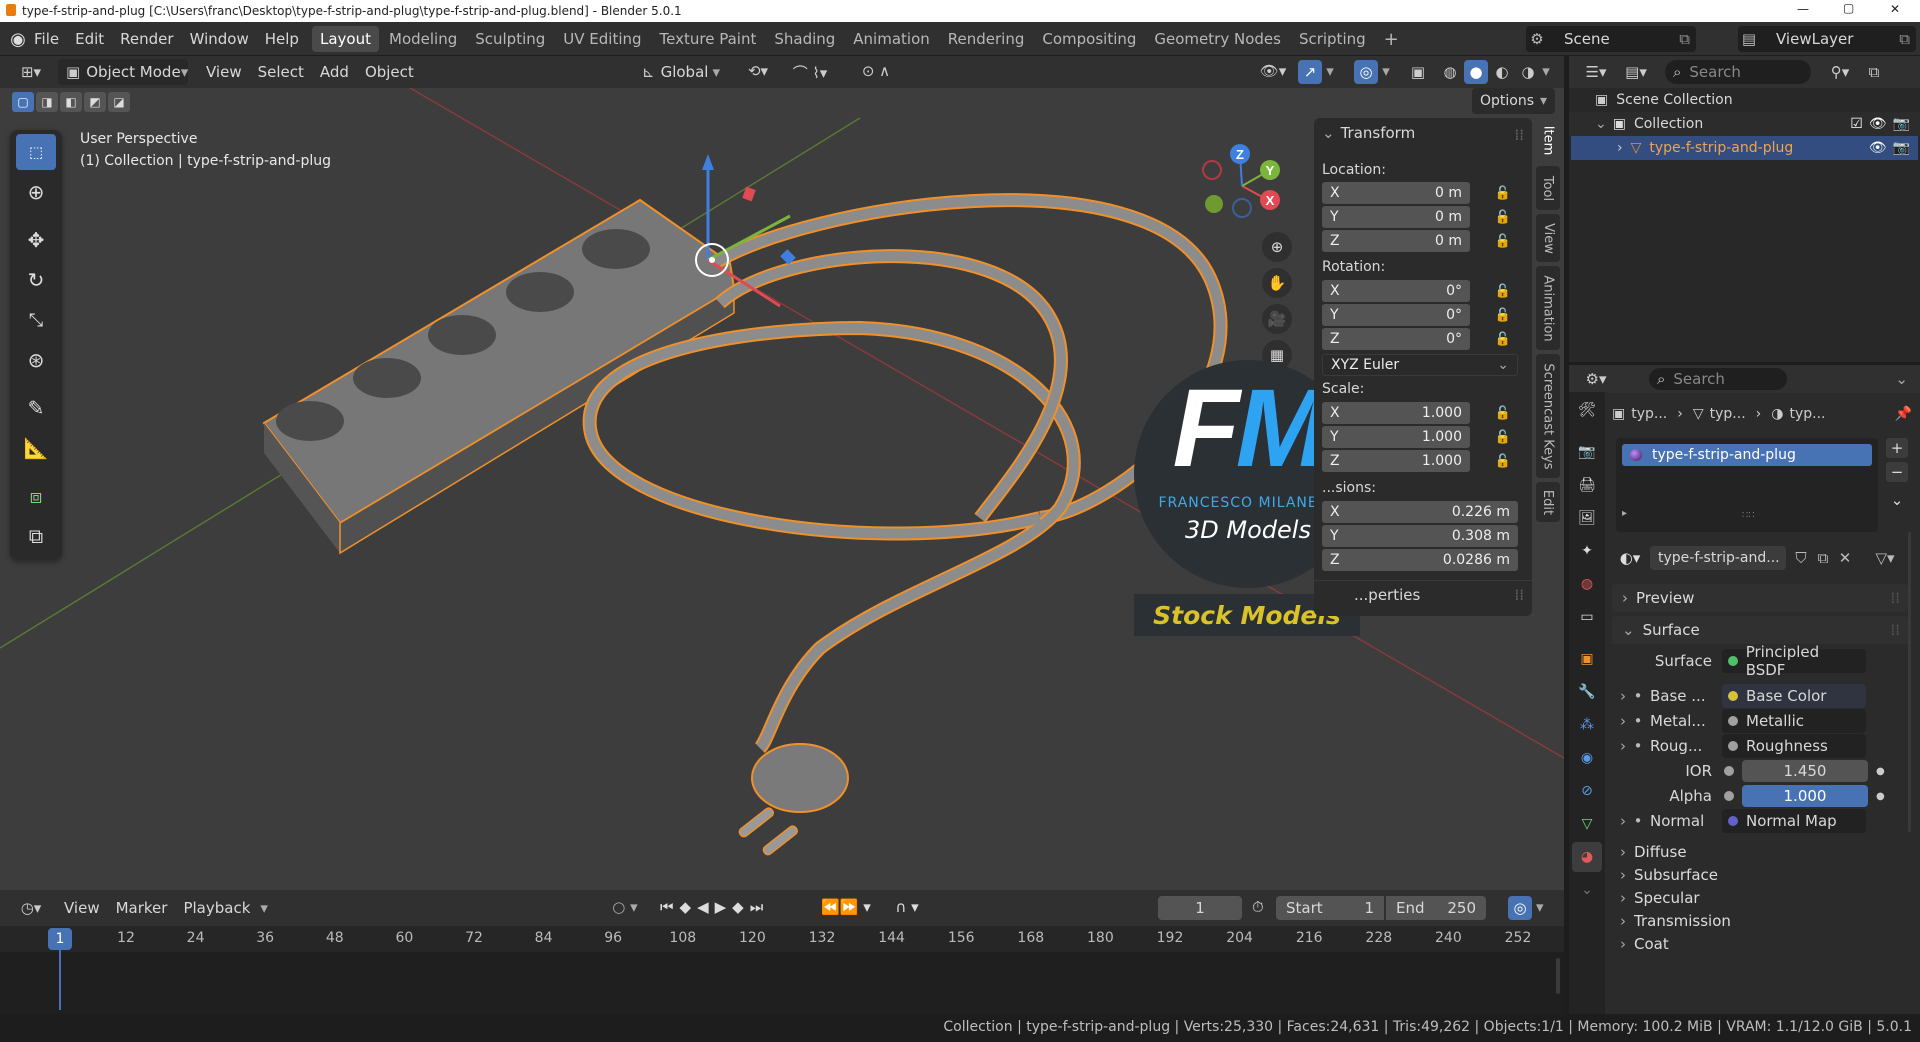  Describe the element at coordinates (1748, 515) in the screenshot. I see `resize-handle-icon: ∷∷` at that location.